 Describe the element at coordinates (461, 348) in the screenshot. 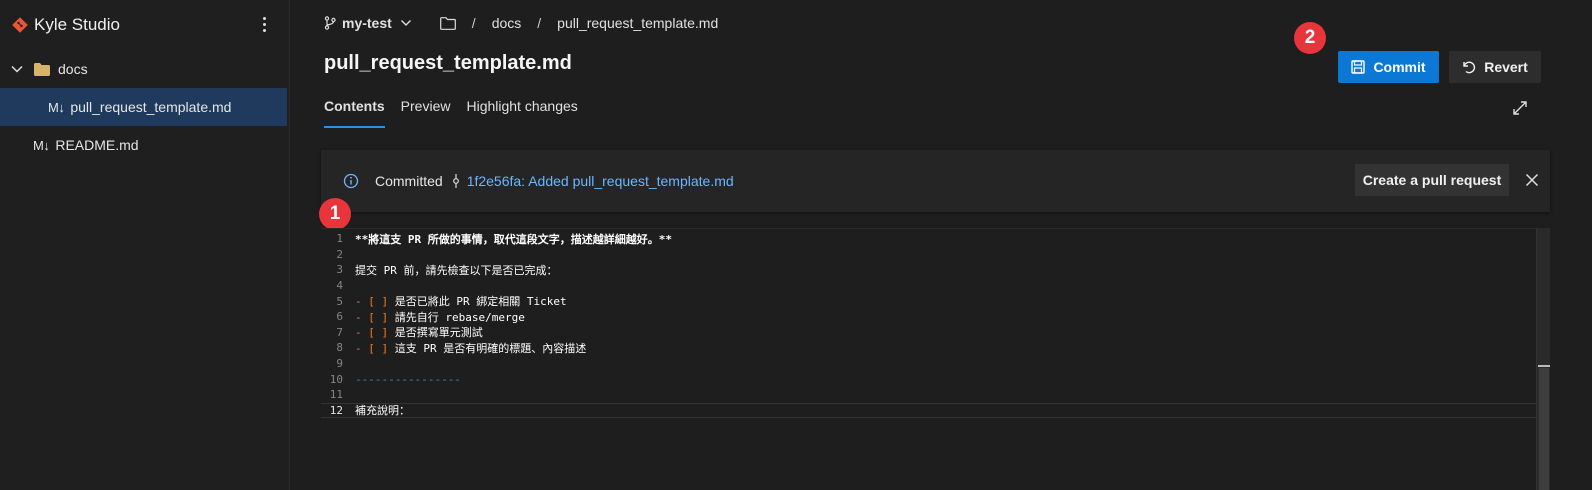

I see `editor-line: 8- [ ] 這支 PR 是否有明確的標題、內容描述` at that location.